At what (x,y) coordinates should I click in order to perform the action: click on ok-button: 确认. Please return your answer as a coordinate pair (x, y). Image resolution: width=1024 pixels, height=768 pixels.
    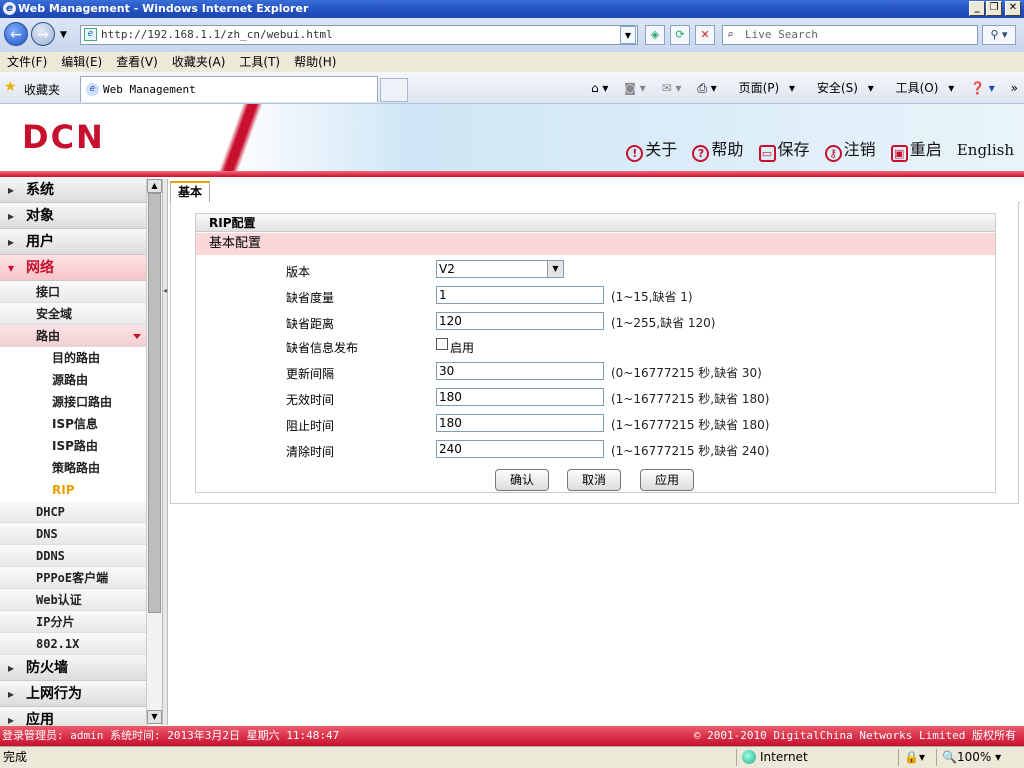
    Looking at the image, I should click on (522, 480).